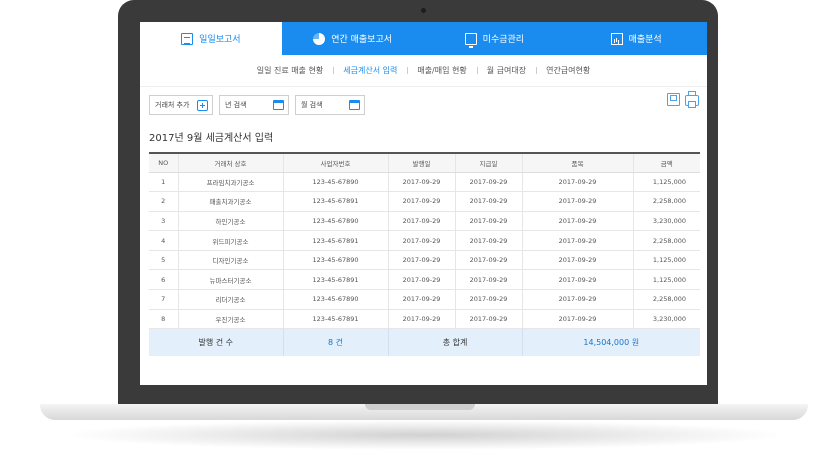 Image resolution: width=836 pixels, height=475 pixels. Describe the element at coordinates (616, 38) in the screenshot. I see `presentation-chart-icon` at that location.